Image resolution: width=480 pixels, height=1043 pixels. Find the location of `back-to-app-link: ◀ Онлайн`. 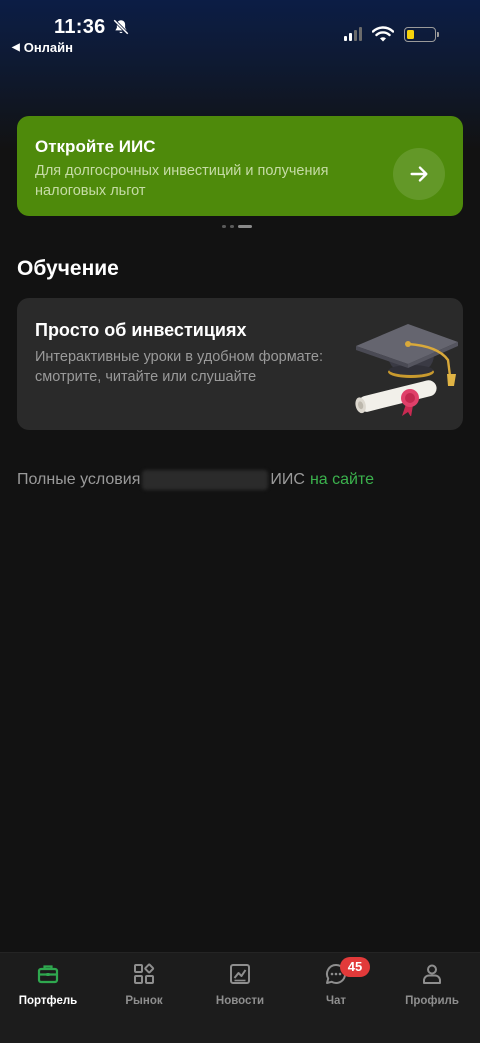

back-to-app-link: ◀ Онлайн is located at coordinates (42, 47).